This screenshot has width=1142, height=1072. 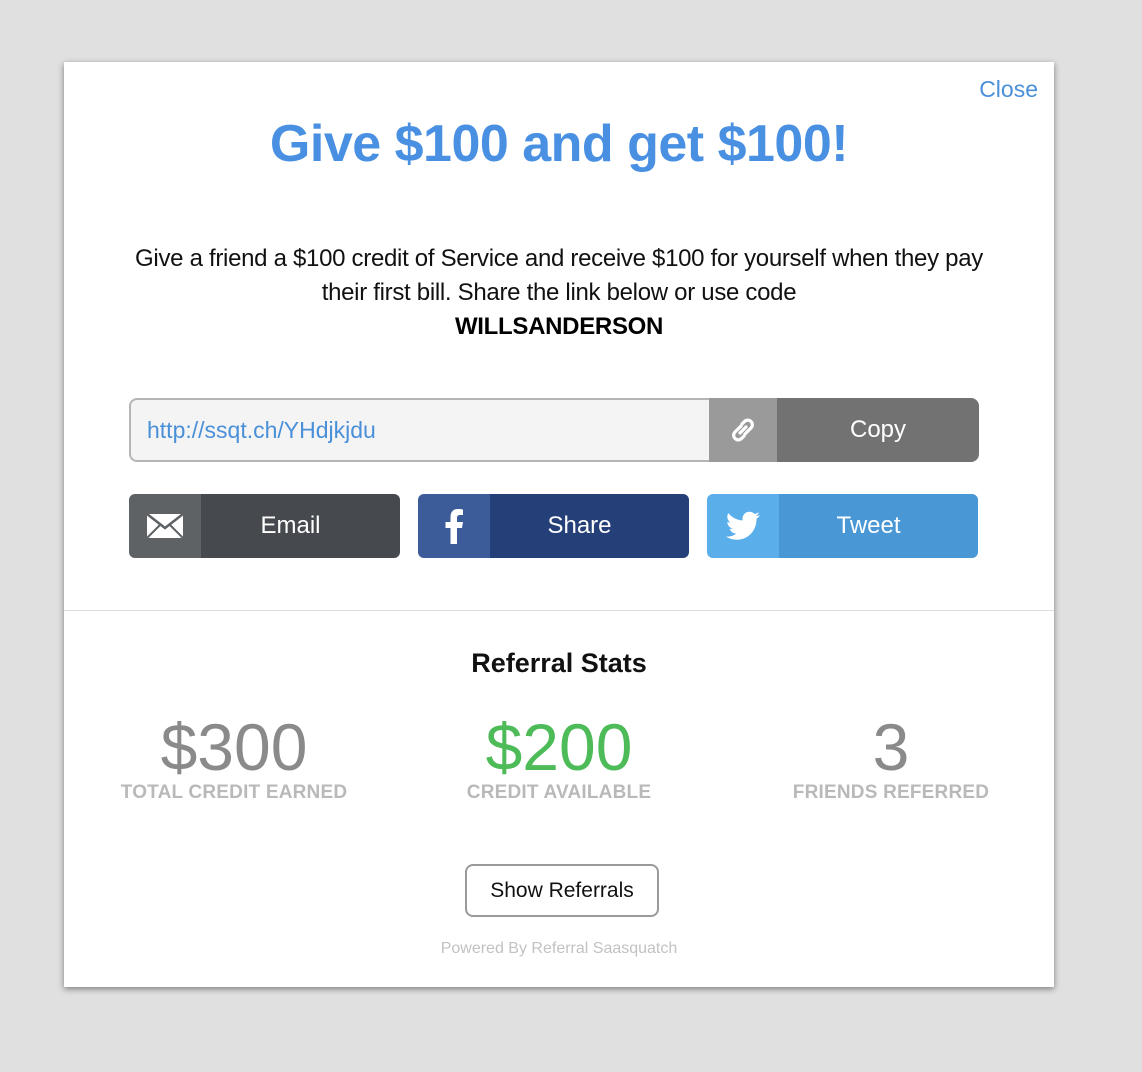 What do you see at coordinates (559, 610) in the screenshot?
I see `section-divider` at bounding box center [559, 610].